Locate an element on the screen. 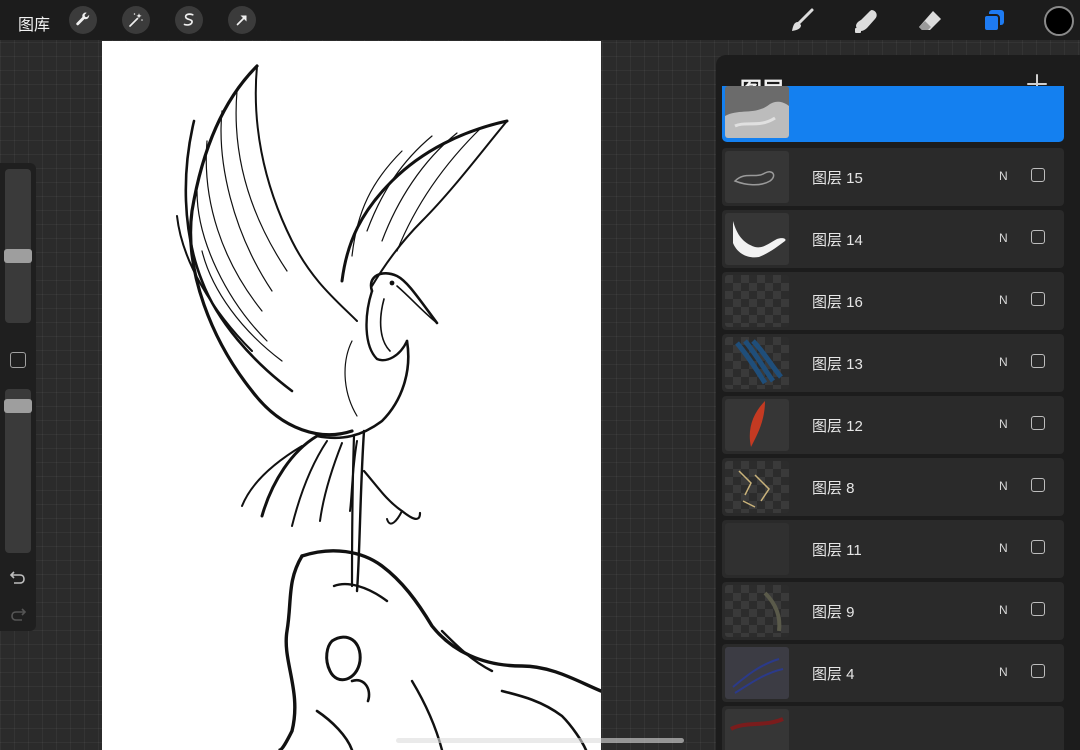 The width and height of the screenshot is (1080, 750). layer-name: 图层 16 is located at coordinates (837, 302).